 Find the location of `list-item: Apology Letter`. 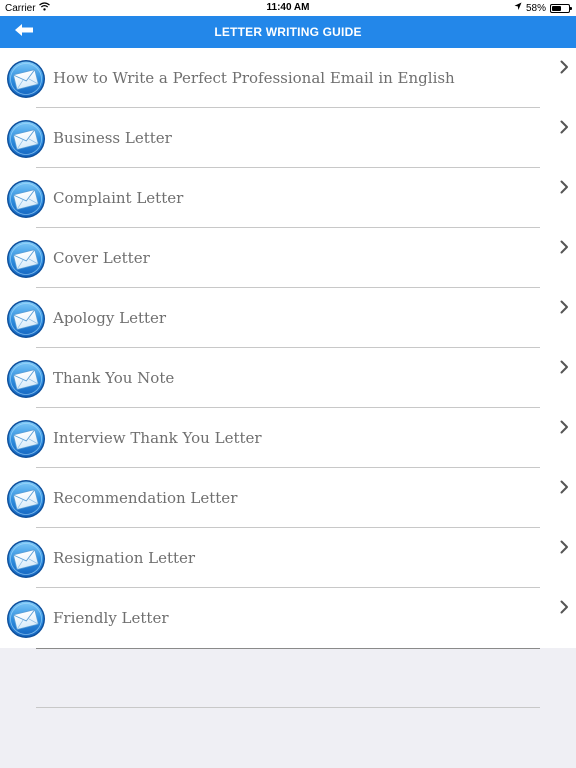

list-item: Apology Letter is located at coordinates (288, 318).